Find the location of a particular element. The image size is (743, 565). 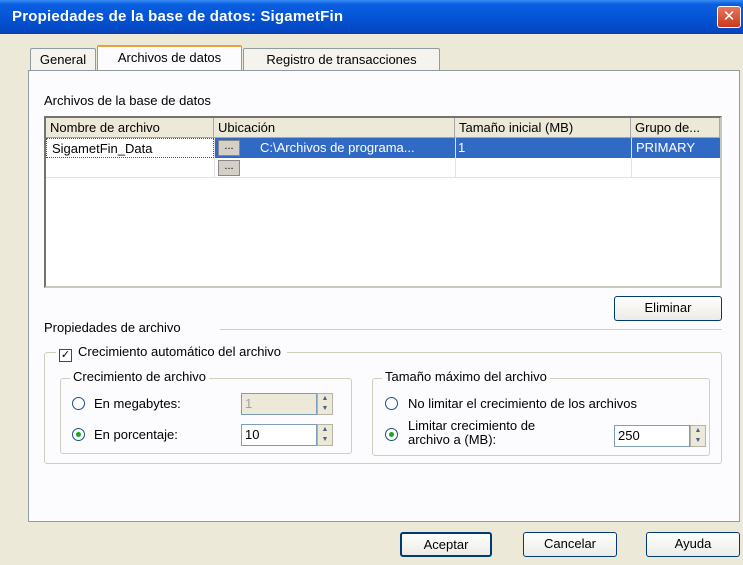

close-icon: ✕ is located at coordinates (729, 16).